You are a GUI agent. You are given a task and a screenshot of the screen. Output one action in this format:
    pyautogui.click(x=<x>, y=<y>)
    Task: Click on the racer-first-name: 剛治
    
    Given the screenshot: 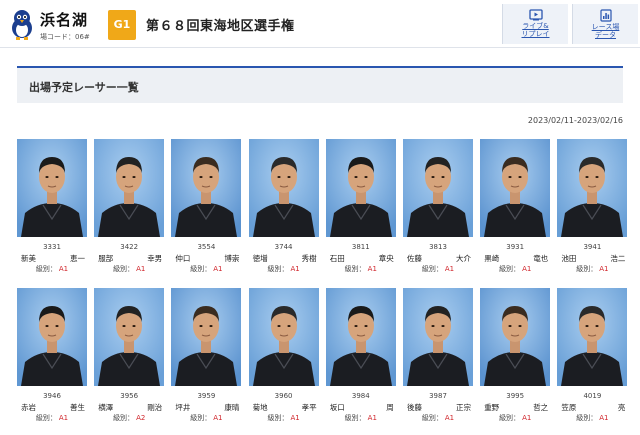 What is the action you would take?
    pyautogui.click(x=155, y=407)
    